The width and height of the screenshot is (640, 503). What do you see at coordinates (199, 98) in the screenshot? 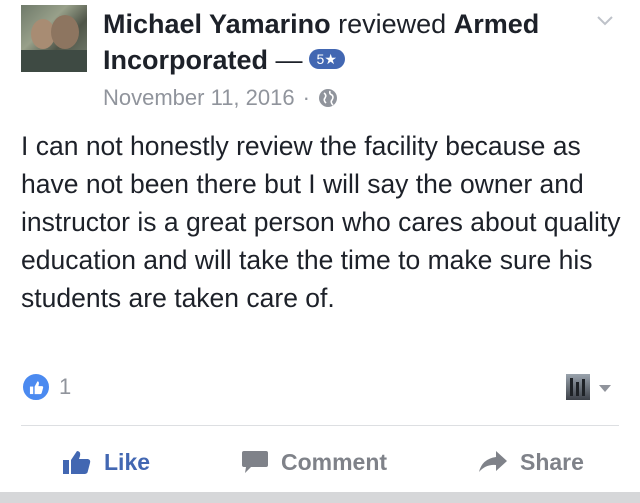
I see `post-date: November 11, 2016` at bounding box center [199, 98].